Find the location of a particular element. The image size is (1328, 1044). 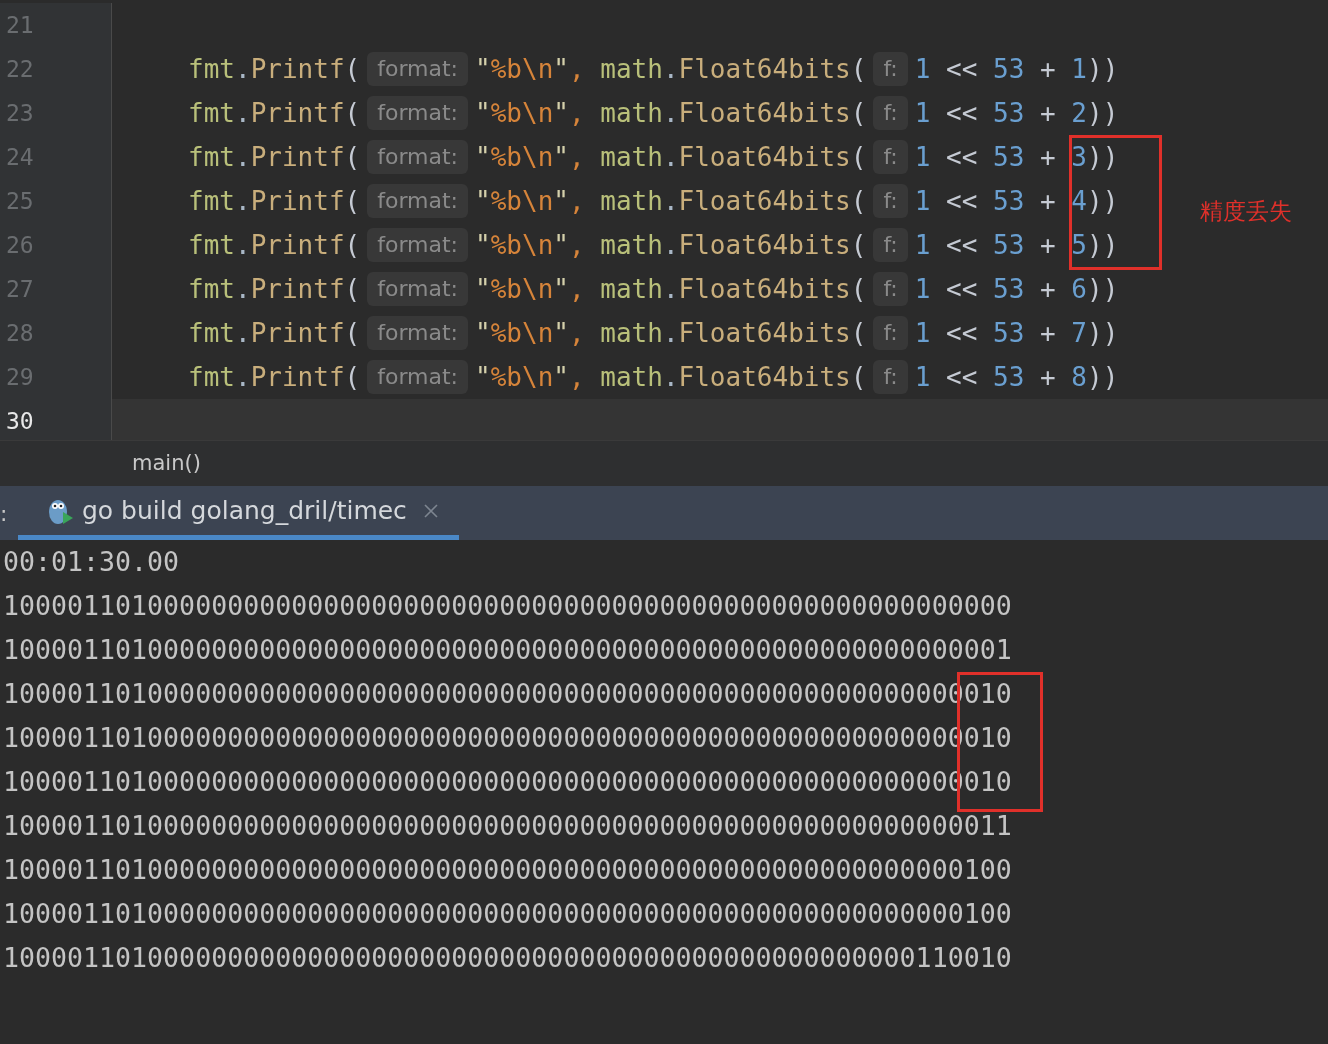

breadcrumb-item: main() is located at coordinates (166, 463).